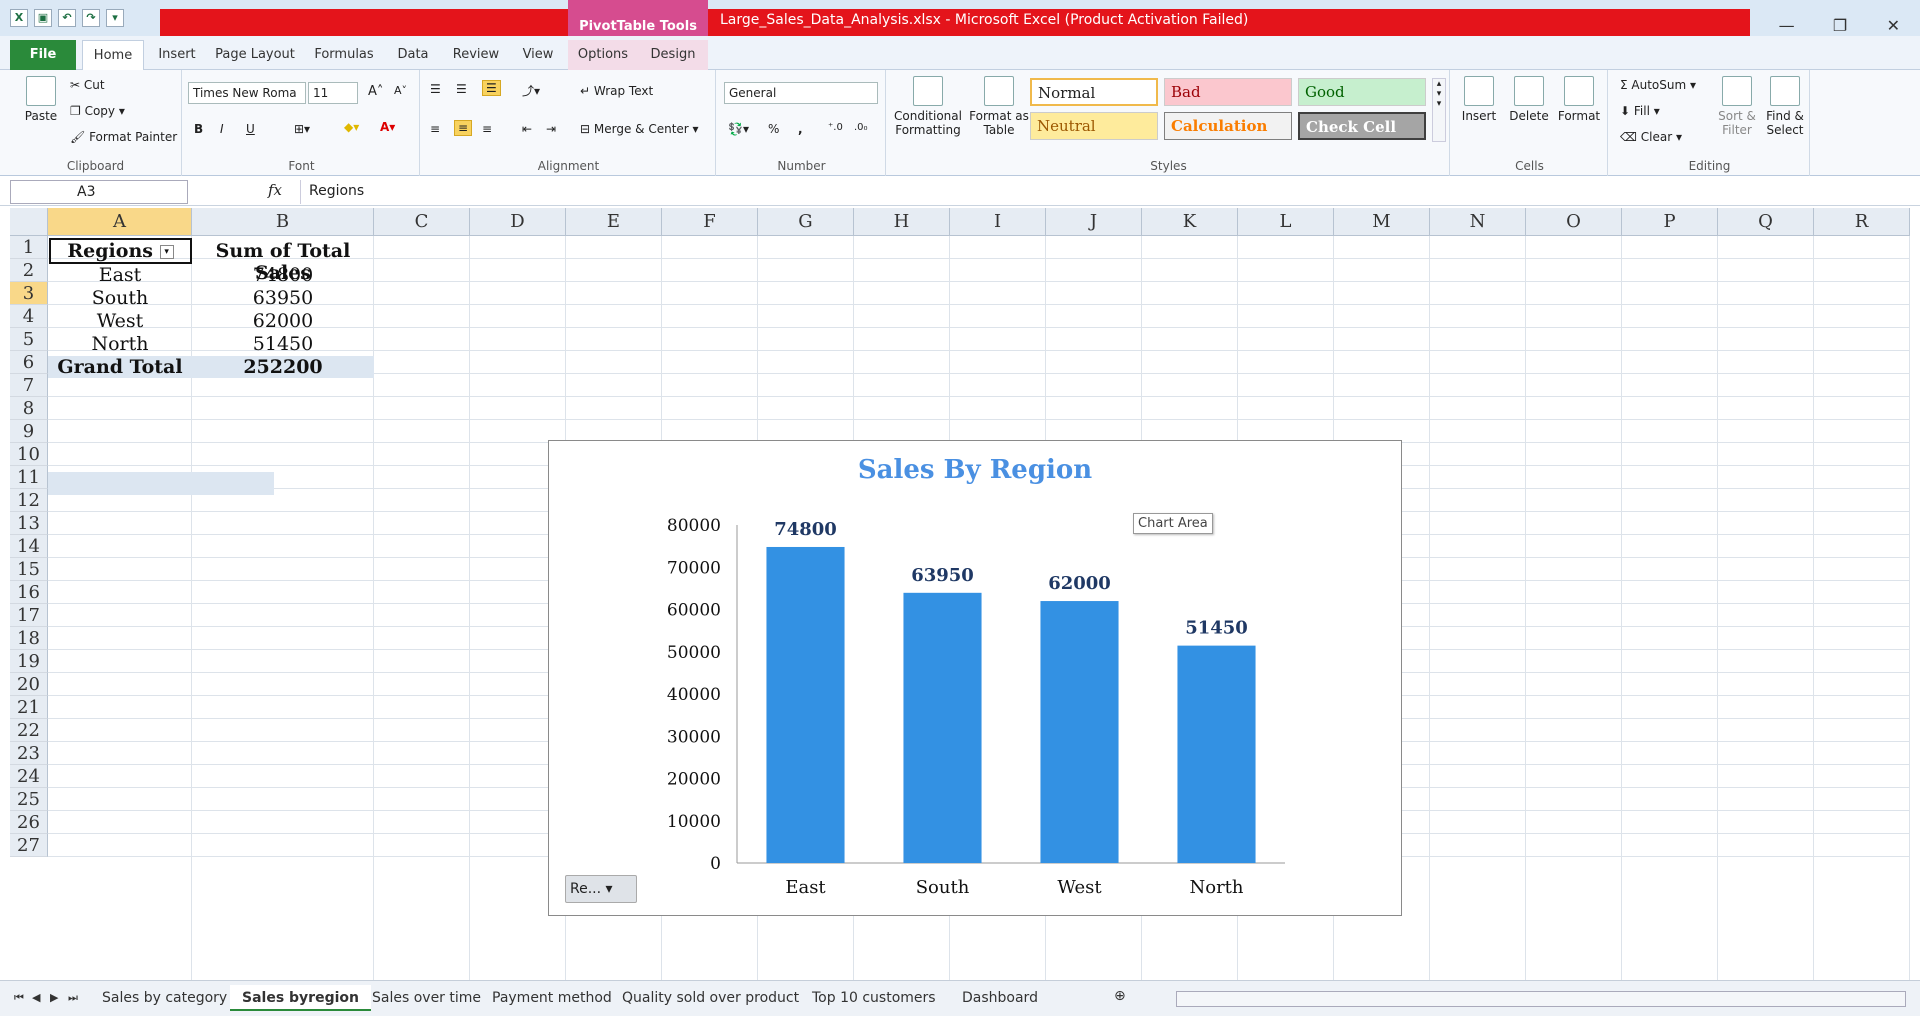 This screenshot has width=1920, height=1016. Describe the element at coordinates (283, 222) in the screenshot. I see `column-header-b: B` at that location.